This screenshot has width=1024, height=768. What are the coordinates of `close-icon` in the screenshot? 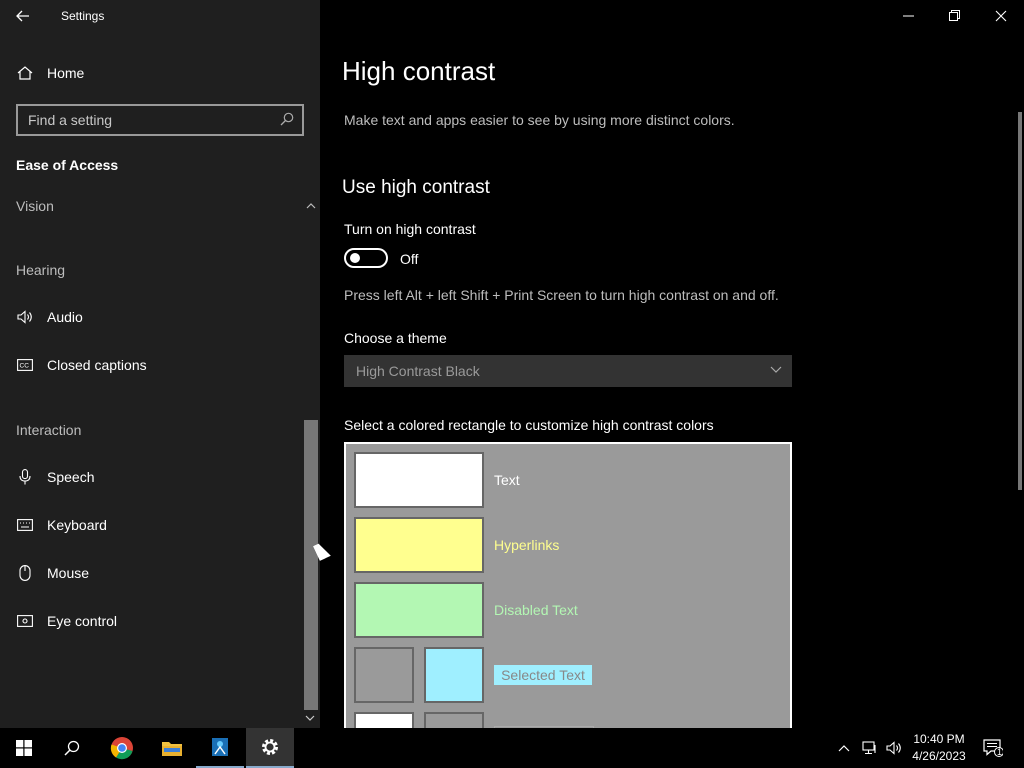 It's located at (1001, 16).